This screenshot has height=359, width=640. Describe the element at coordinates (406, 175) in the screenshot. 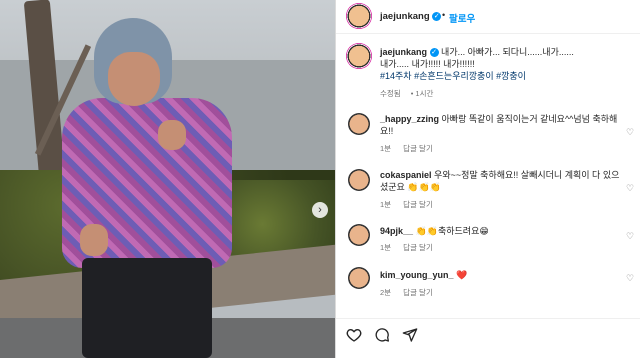

I see `comment-username: cokaspaniel` at that location.